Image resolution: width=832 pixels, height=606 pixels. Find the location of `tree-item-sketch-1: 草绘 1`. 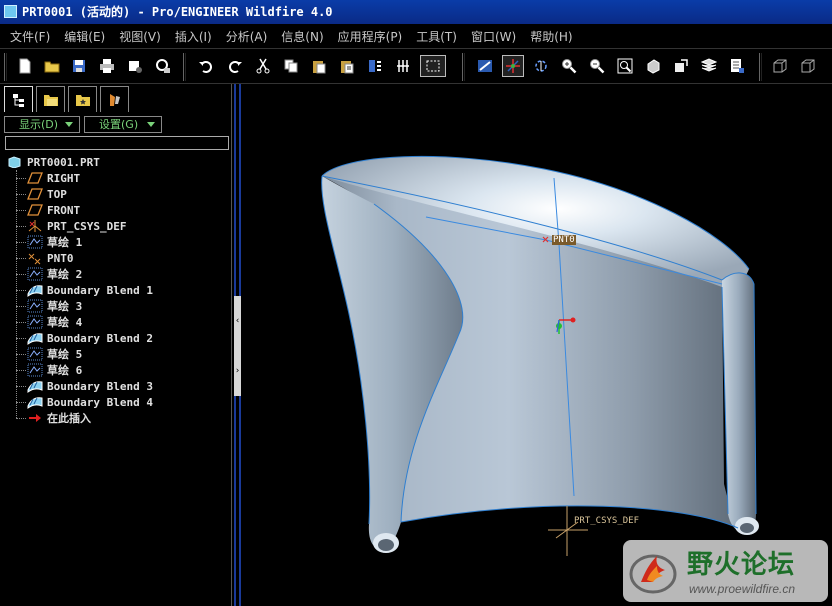

tree-item-sketch-1: 草绘 1 is located at coordinates (49, 242).